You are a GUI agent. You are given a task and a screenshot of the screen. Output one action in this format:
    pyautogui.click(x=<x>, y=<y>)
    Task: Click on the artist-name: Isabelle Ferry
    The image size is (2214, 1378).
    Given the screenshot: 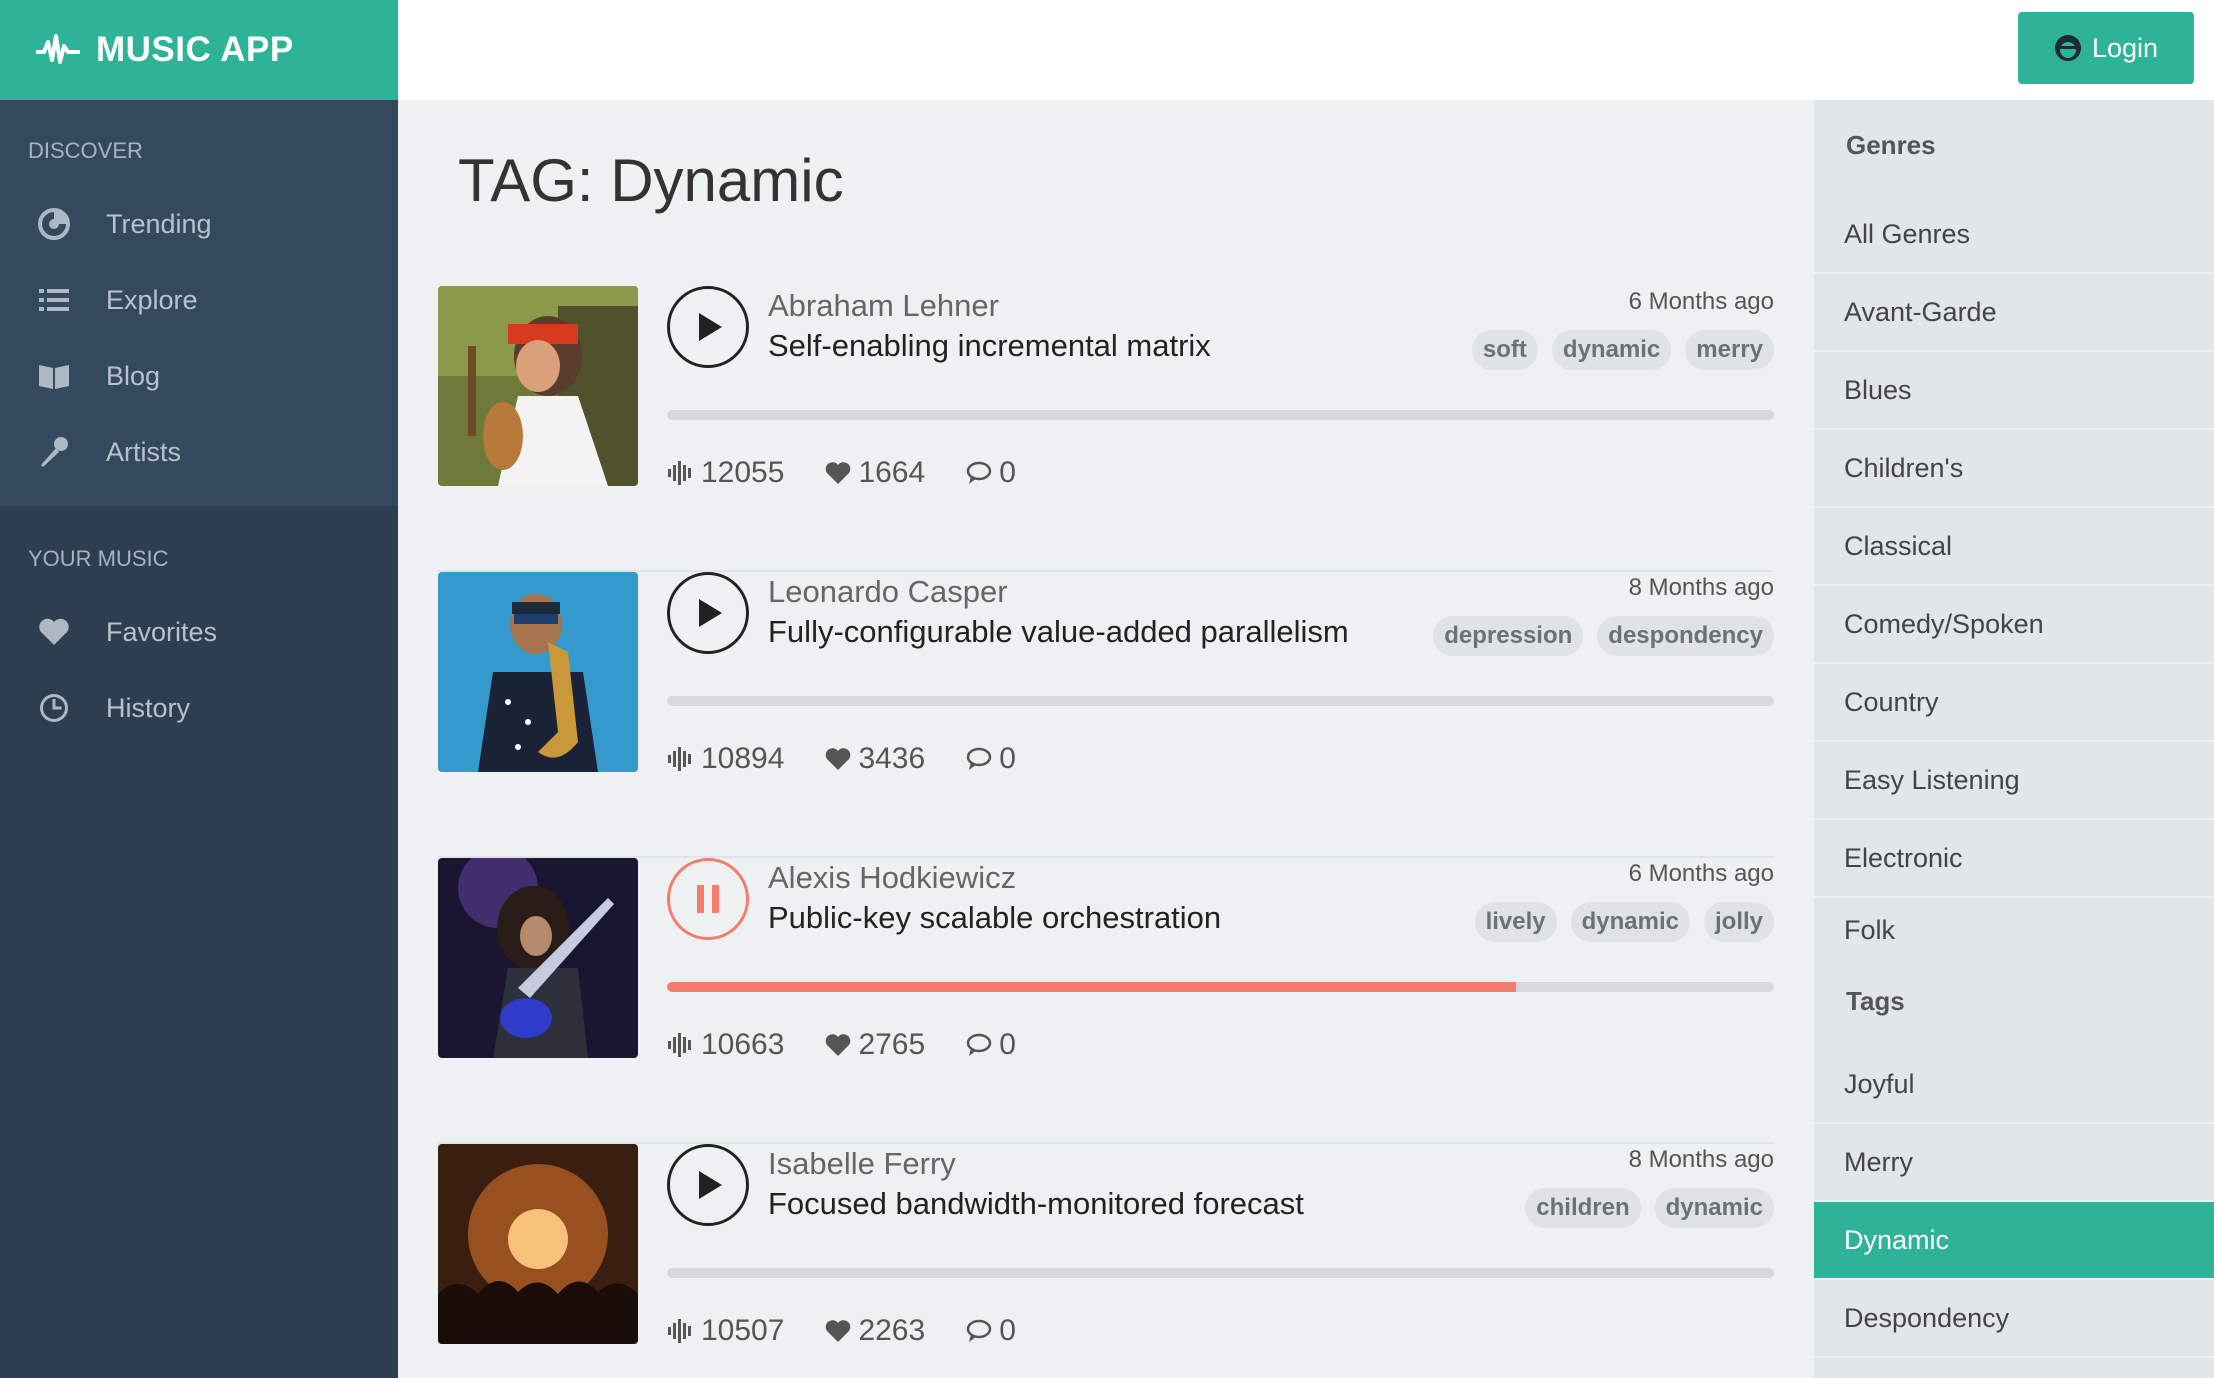 What is the action you would take?
    pyautogui.click(x=862, y=1164)
    